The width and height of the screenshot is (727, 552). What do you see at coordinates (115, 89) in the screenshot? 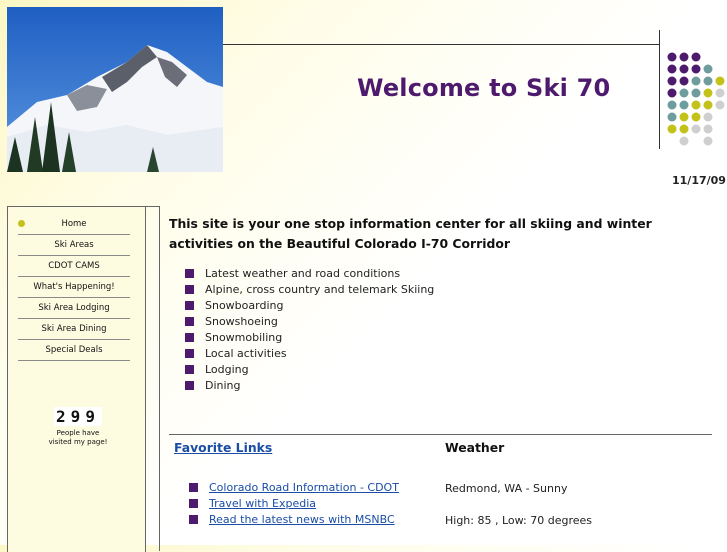
I see `header-photo-mountain` at bounding box center [115, 89].